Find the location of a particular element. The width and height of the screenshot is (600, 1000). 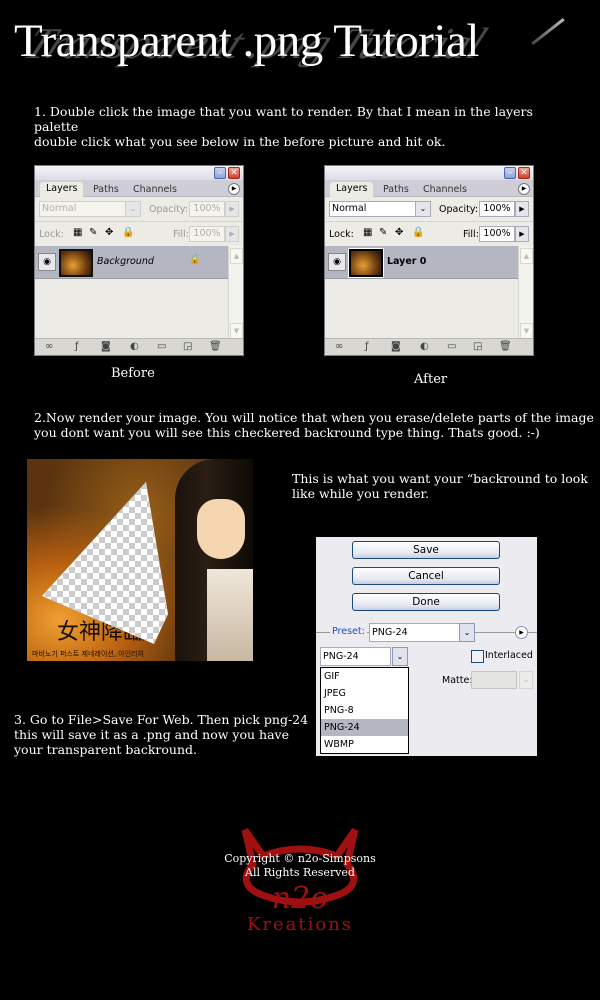

done-button: Done is located at coordinates (426, 602).